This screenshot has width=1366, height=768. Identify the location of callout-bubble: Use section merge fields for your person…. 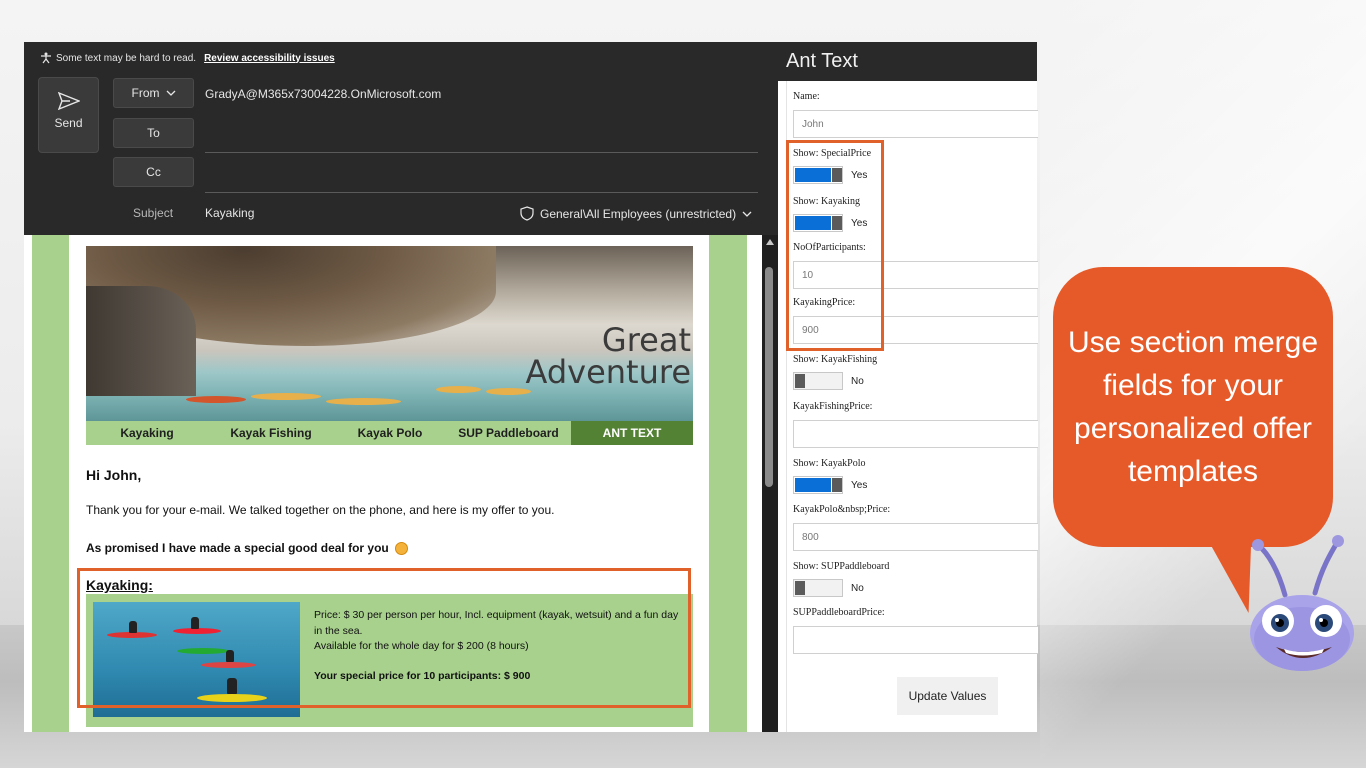
(1193, 407).